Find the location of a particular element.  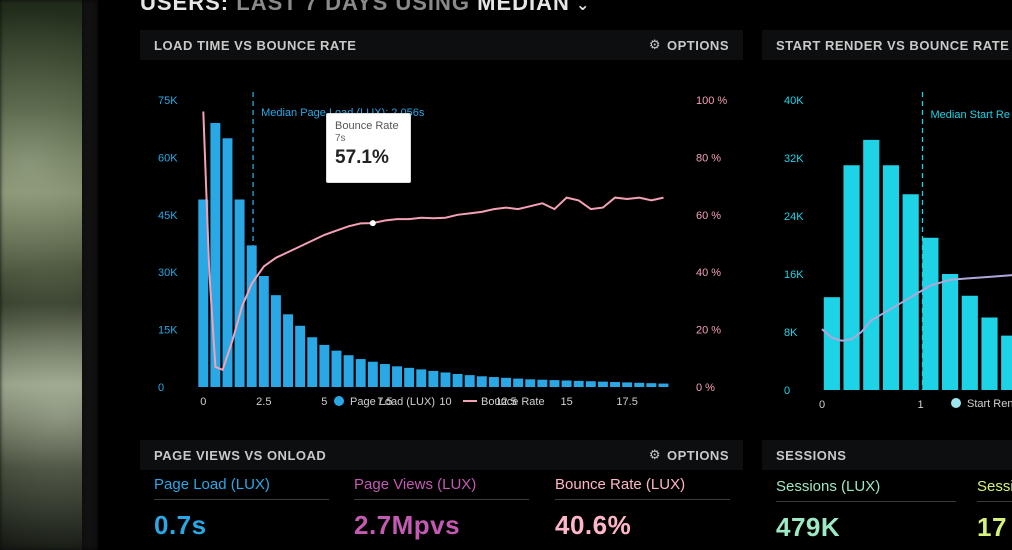

x-tick-label: 5 is located at coordinates (324, 402).